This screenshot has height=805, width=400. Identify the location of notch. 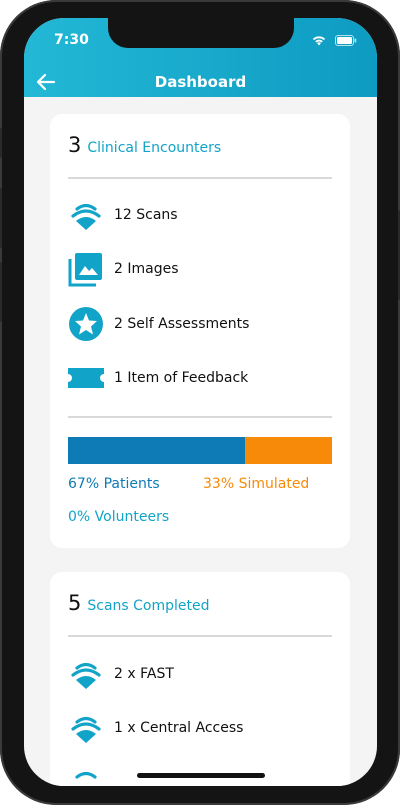
(201, 33).